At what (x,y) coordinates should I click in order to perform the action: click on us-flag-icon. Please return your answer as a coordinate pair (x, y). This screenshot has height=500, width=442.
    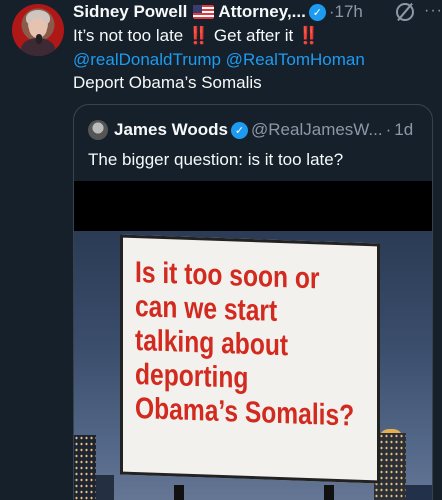
    Looking at the image, I should click on (204, 12).